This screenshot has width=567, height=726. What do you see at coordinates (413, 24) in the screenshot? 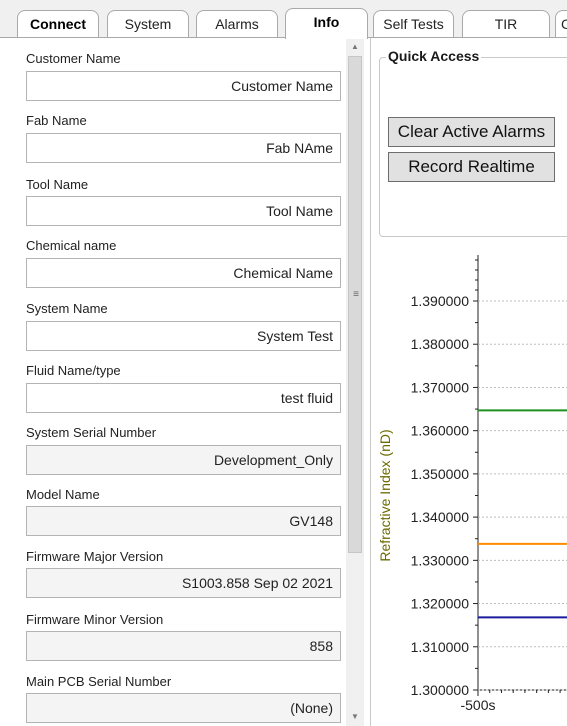
I see `tab-self-tests: Self Tests` at bounding box center [413, 24].